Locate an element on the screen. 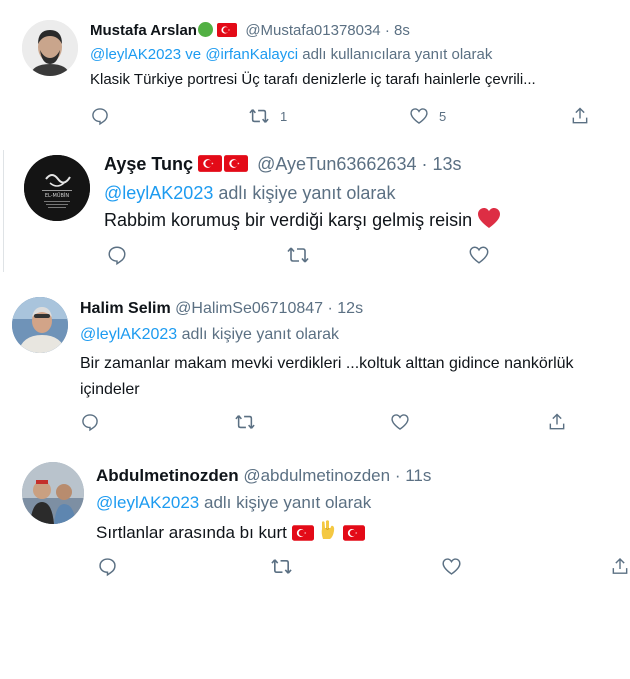  like-count: 5 is located at coordinates (443, 116).